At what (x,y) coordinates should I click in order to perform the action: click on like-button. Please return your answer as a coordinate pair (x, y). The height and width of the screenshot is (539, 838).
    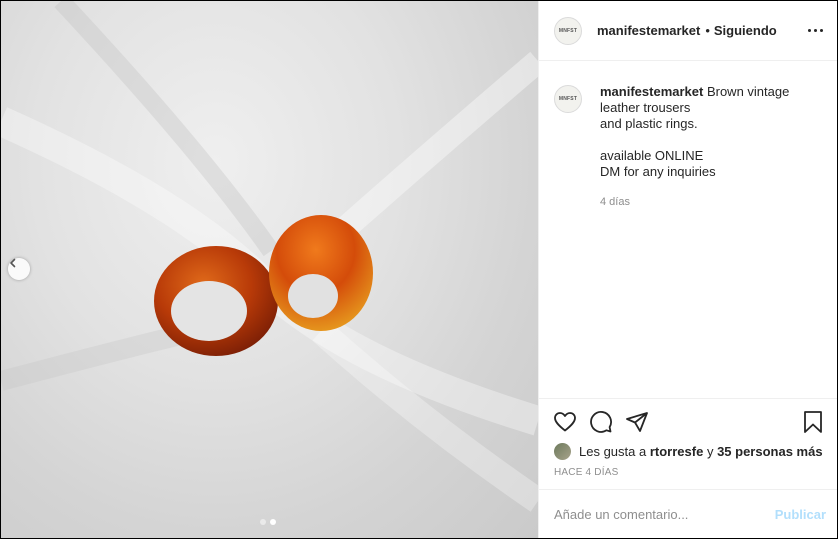
    Looking at the image, I should click on (565, 422).